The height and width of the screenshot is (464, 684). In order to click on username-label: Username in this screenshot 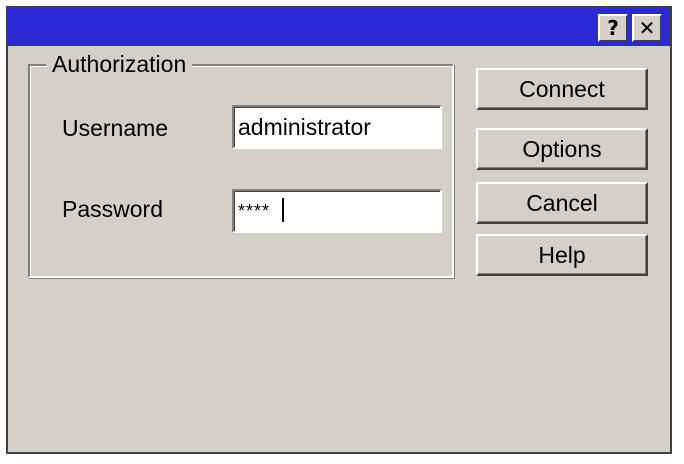, I will do `click(115, 128)`.